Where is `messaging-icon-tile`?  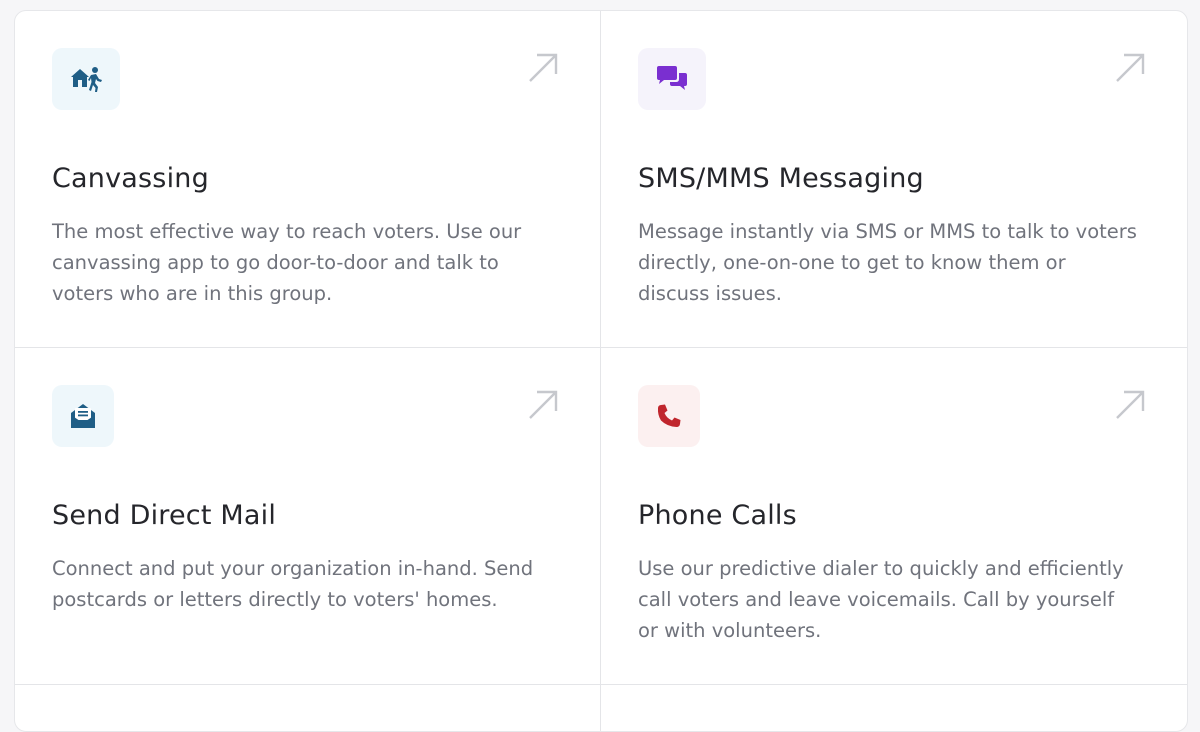
messaging-icon-tile is located at coordinates (672, 79).